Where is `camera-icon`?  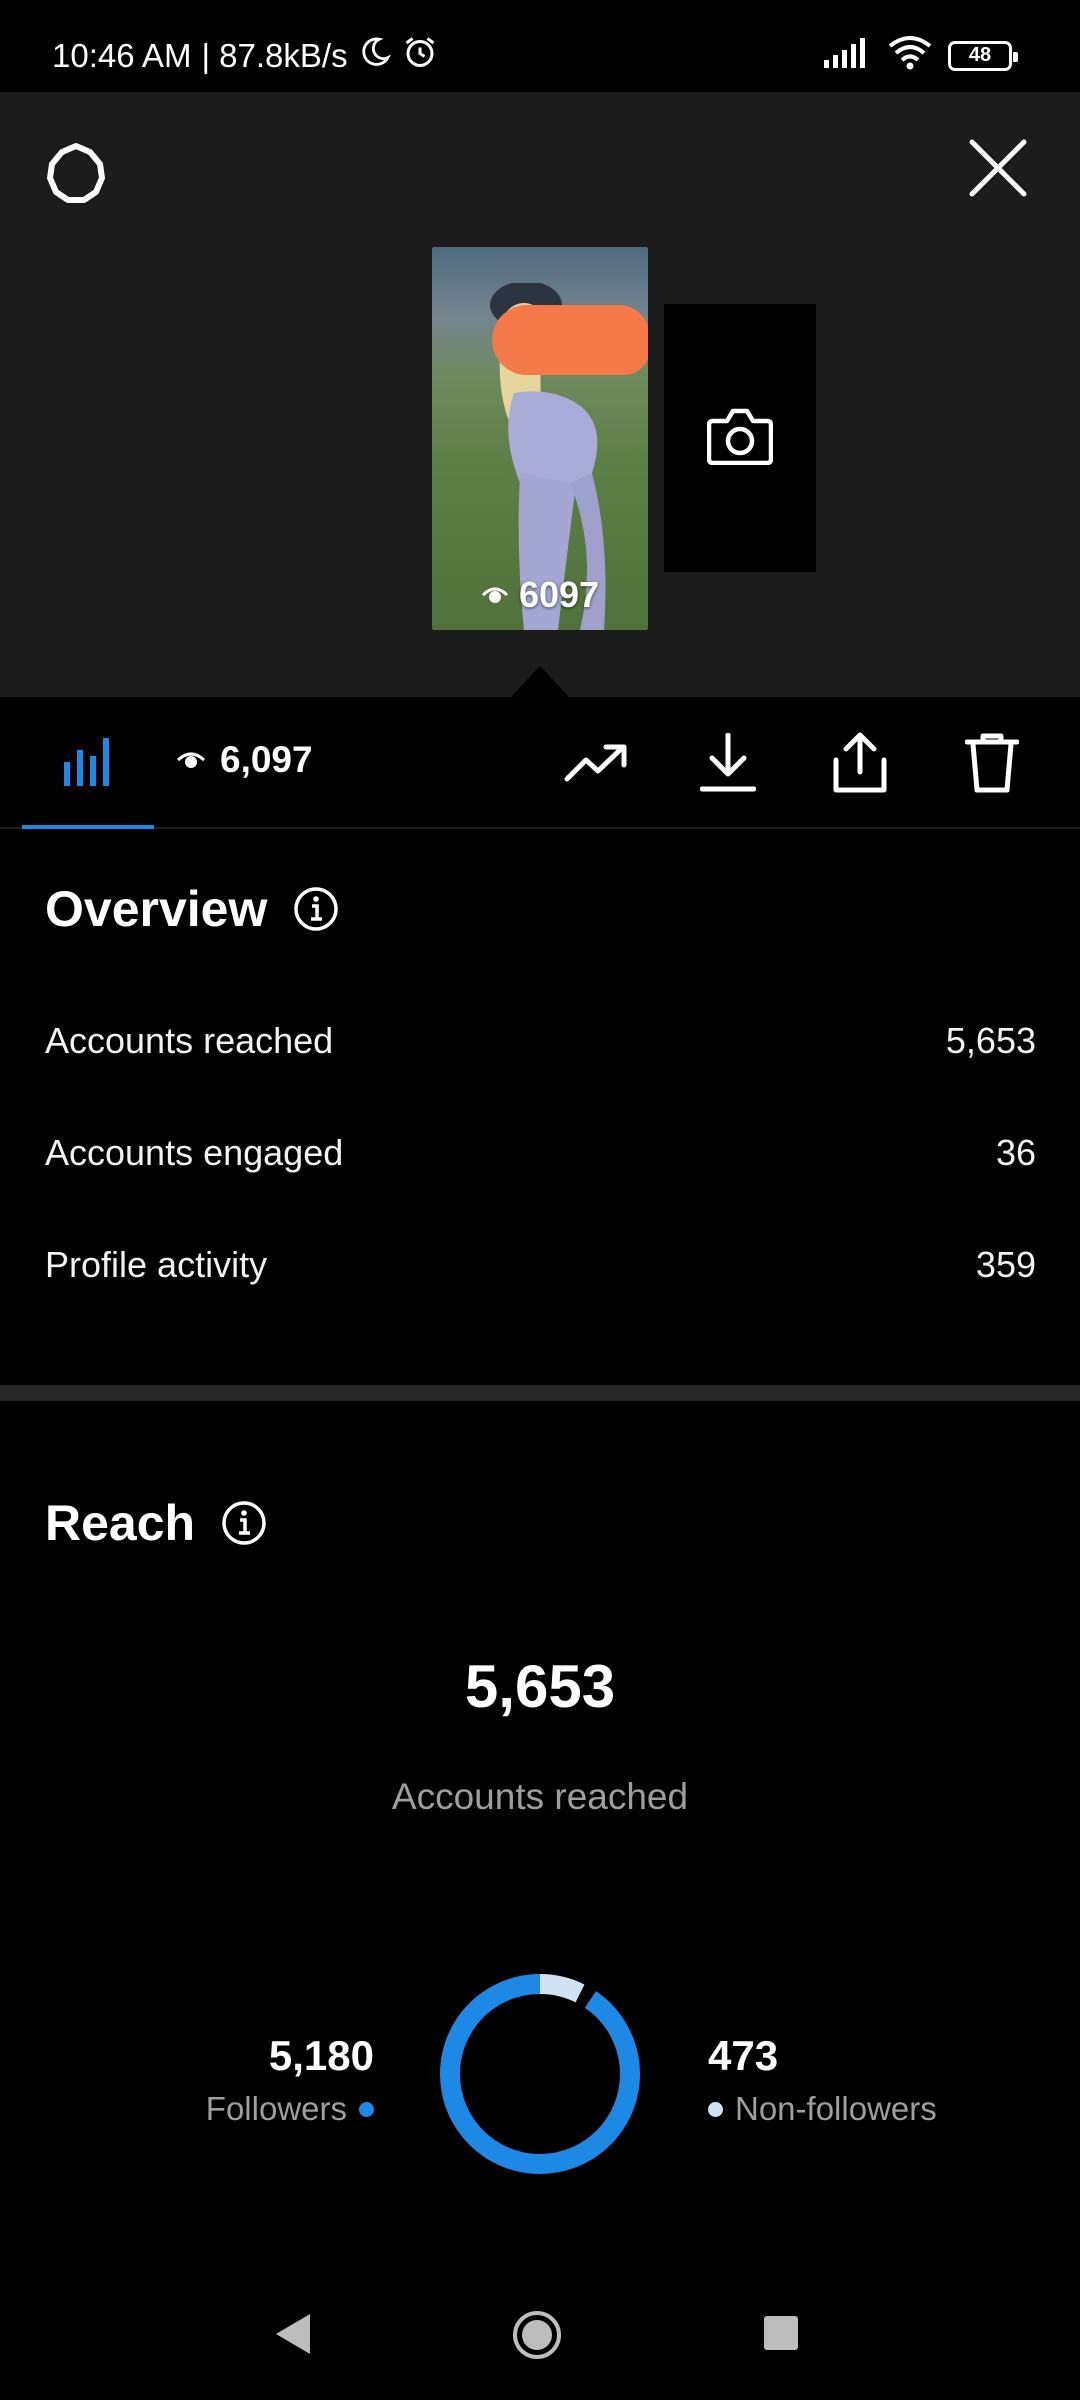 camera-icon is located at coordinates (740, 438).